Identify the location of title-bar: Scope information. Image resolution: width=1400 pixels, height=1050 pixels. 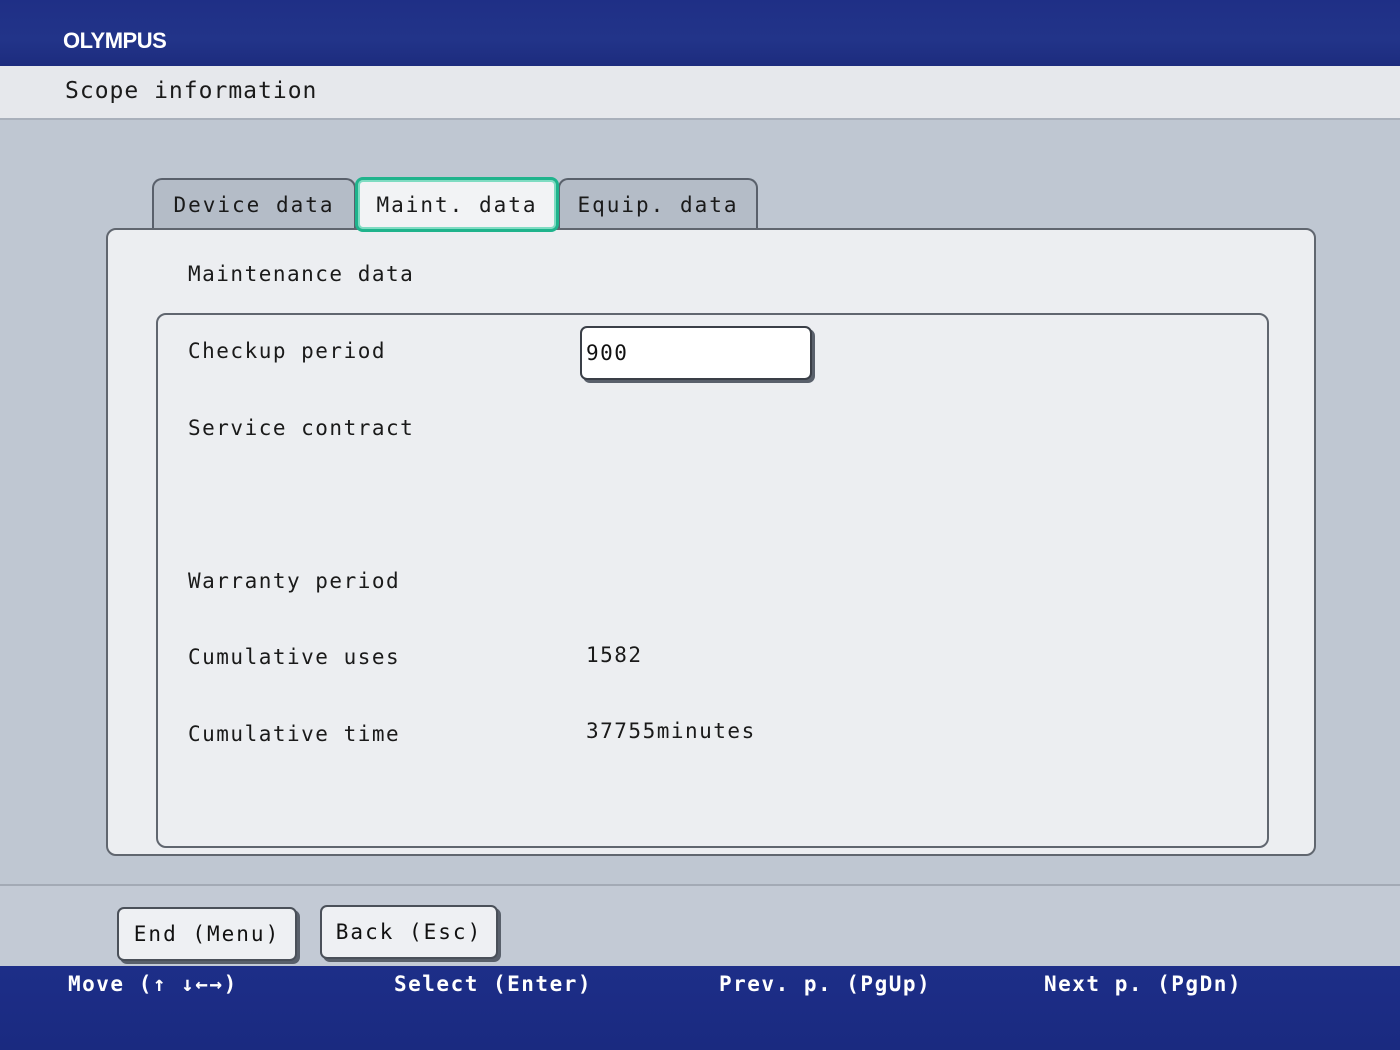
(700, 93).